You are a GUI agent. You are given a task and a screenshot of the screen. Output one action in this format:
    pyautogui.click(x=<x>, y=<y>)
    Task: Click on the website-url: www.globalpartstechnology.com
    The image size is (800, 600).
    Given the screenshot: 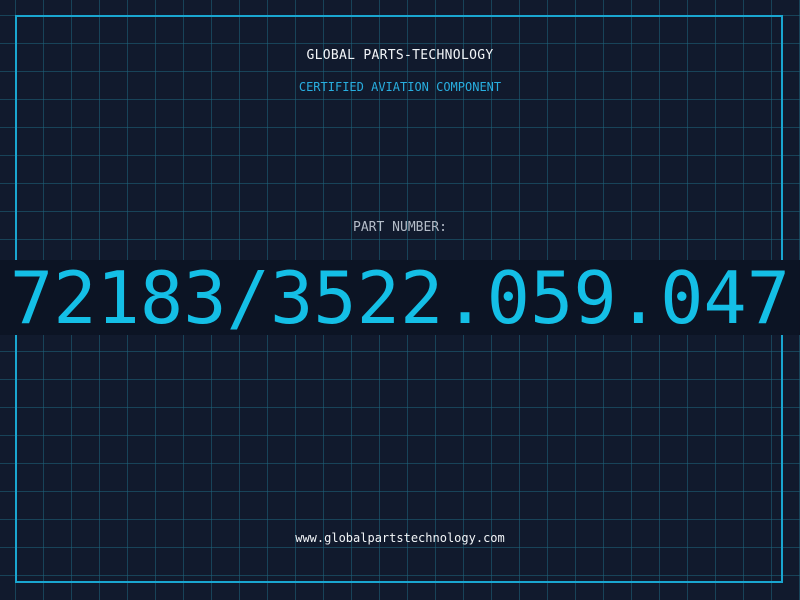 What is the action you would take?
    pyautogui.click(x=400, y=538)
    